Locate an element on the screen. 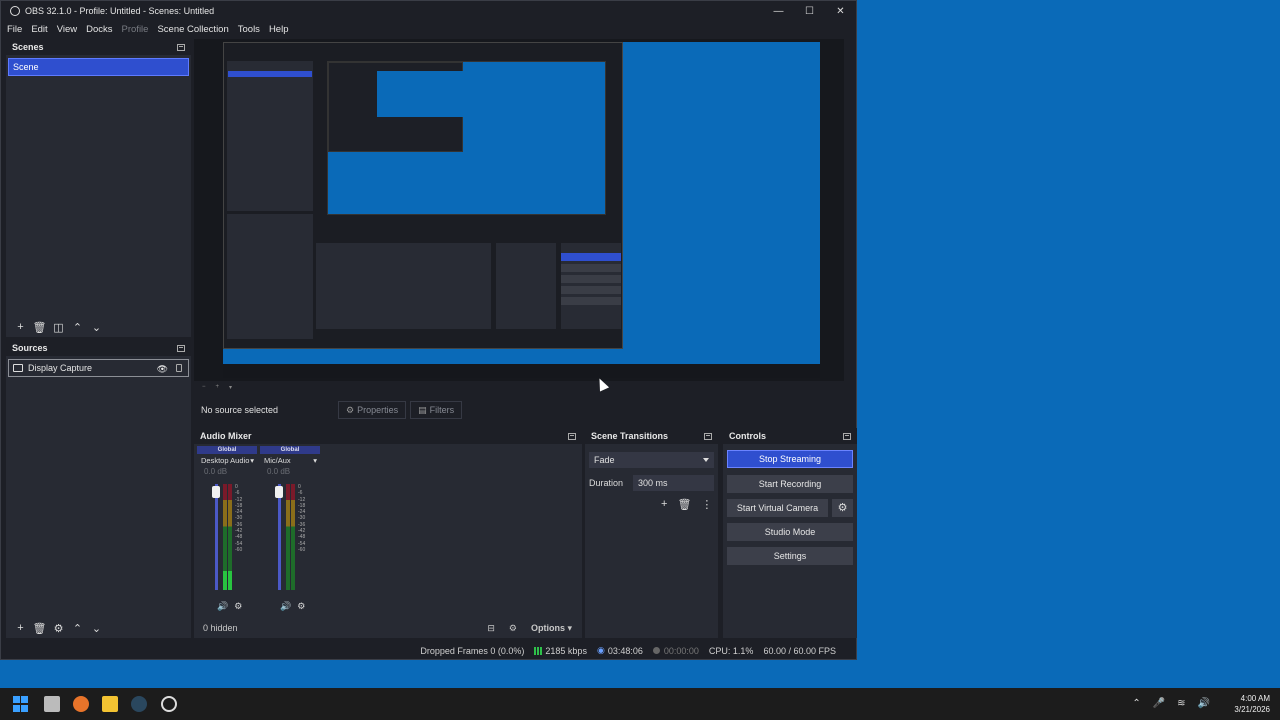  advanced-audio-icon: ⚙ is located at coordinates (513, 628).